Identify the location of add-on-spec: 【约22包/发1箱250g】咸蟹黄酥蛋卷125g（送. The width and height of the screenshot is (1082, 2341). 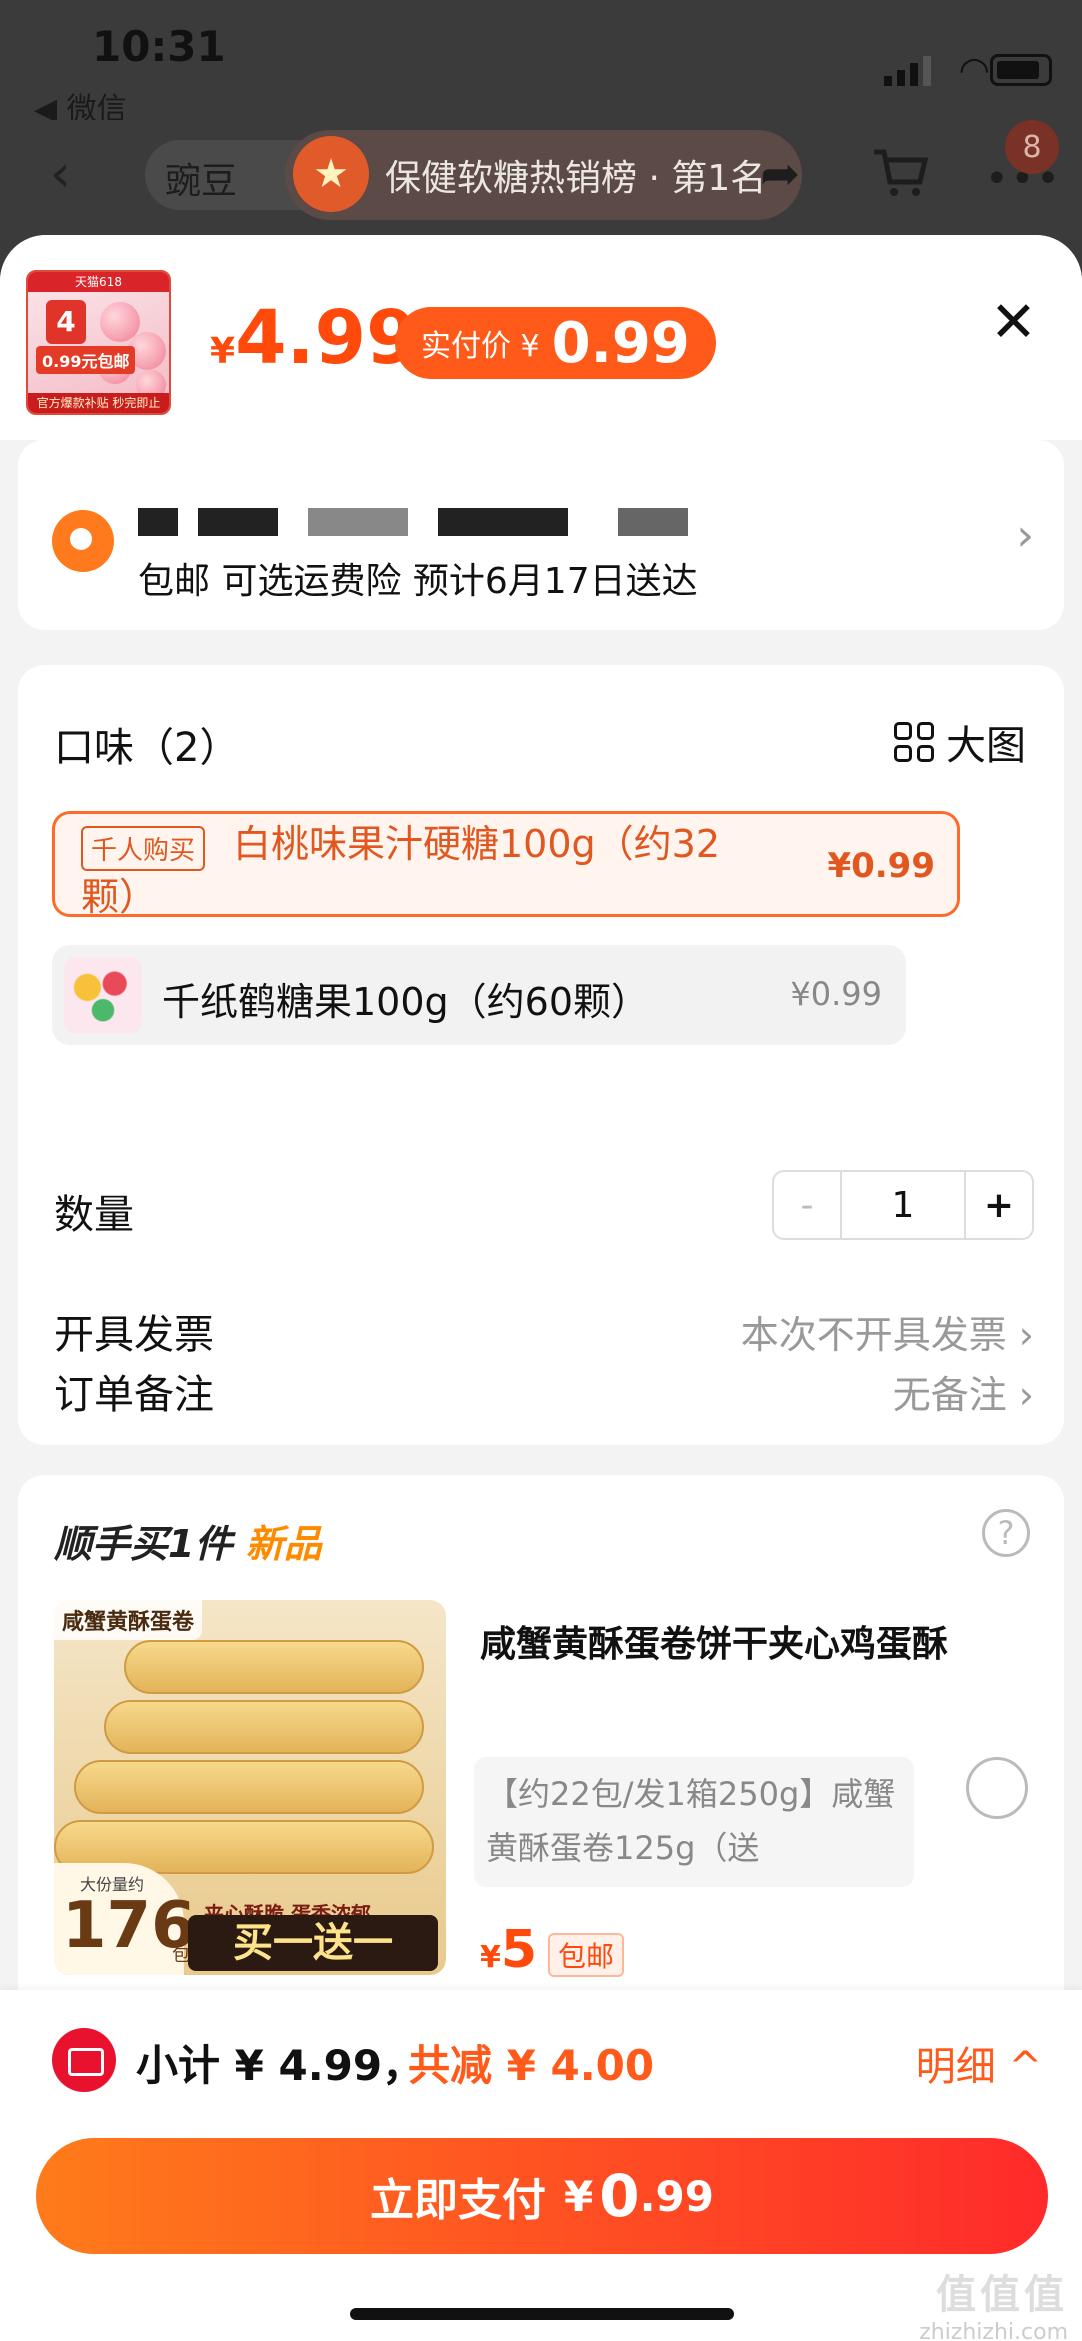
(694, 1822).